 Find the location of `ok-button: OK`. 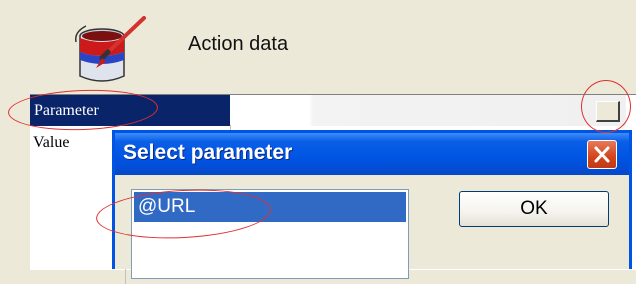

ok-button: OK is located at coordinates (534, 209).